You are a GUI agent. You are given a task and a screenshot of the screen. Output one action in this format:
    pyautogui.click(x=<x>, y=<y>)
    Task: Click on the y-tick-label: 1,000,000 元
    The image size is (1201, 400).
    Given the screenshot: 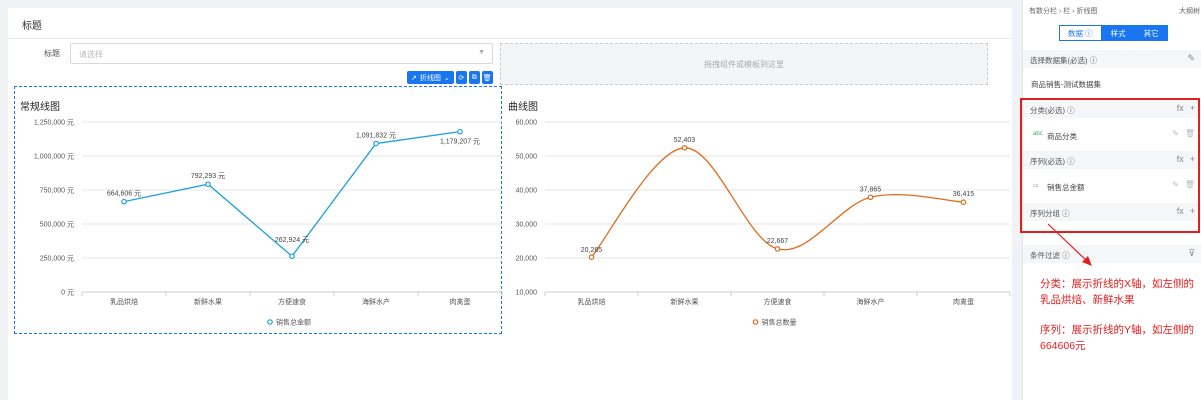 What is the action you would take?
    pyautogui.click(x=54, y=157)
    